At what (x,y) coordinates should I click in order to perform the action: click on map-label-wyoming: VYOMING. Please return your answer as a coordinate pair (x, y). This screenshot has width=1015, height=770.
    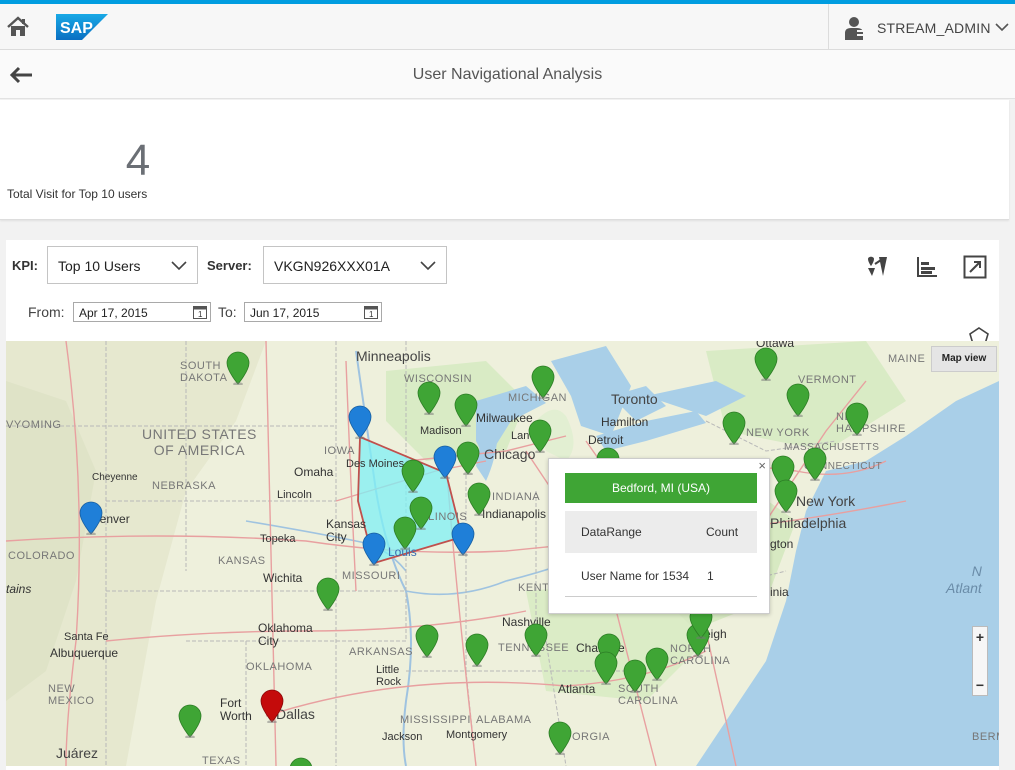
    Looking at the image, I should click on (34, 425).